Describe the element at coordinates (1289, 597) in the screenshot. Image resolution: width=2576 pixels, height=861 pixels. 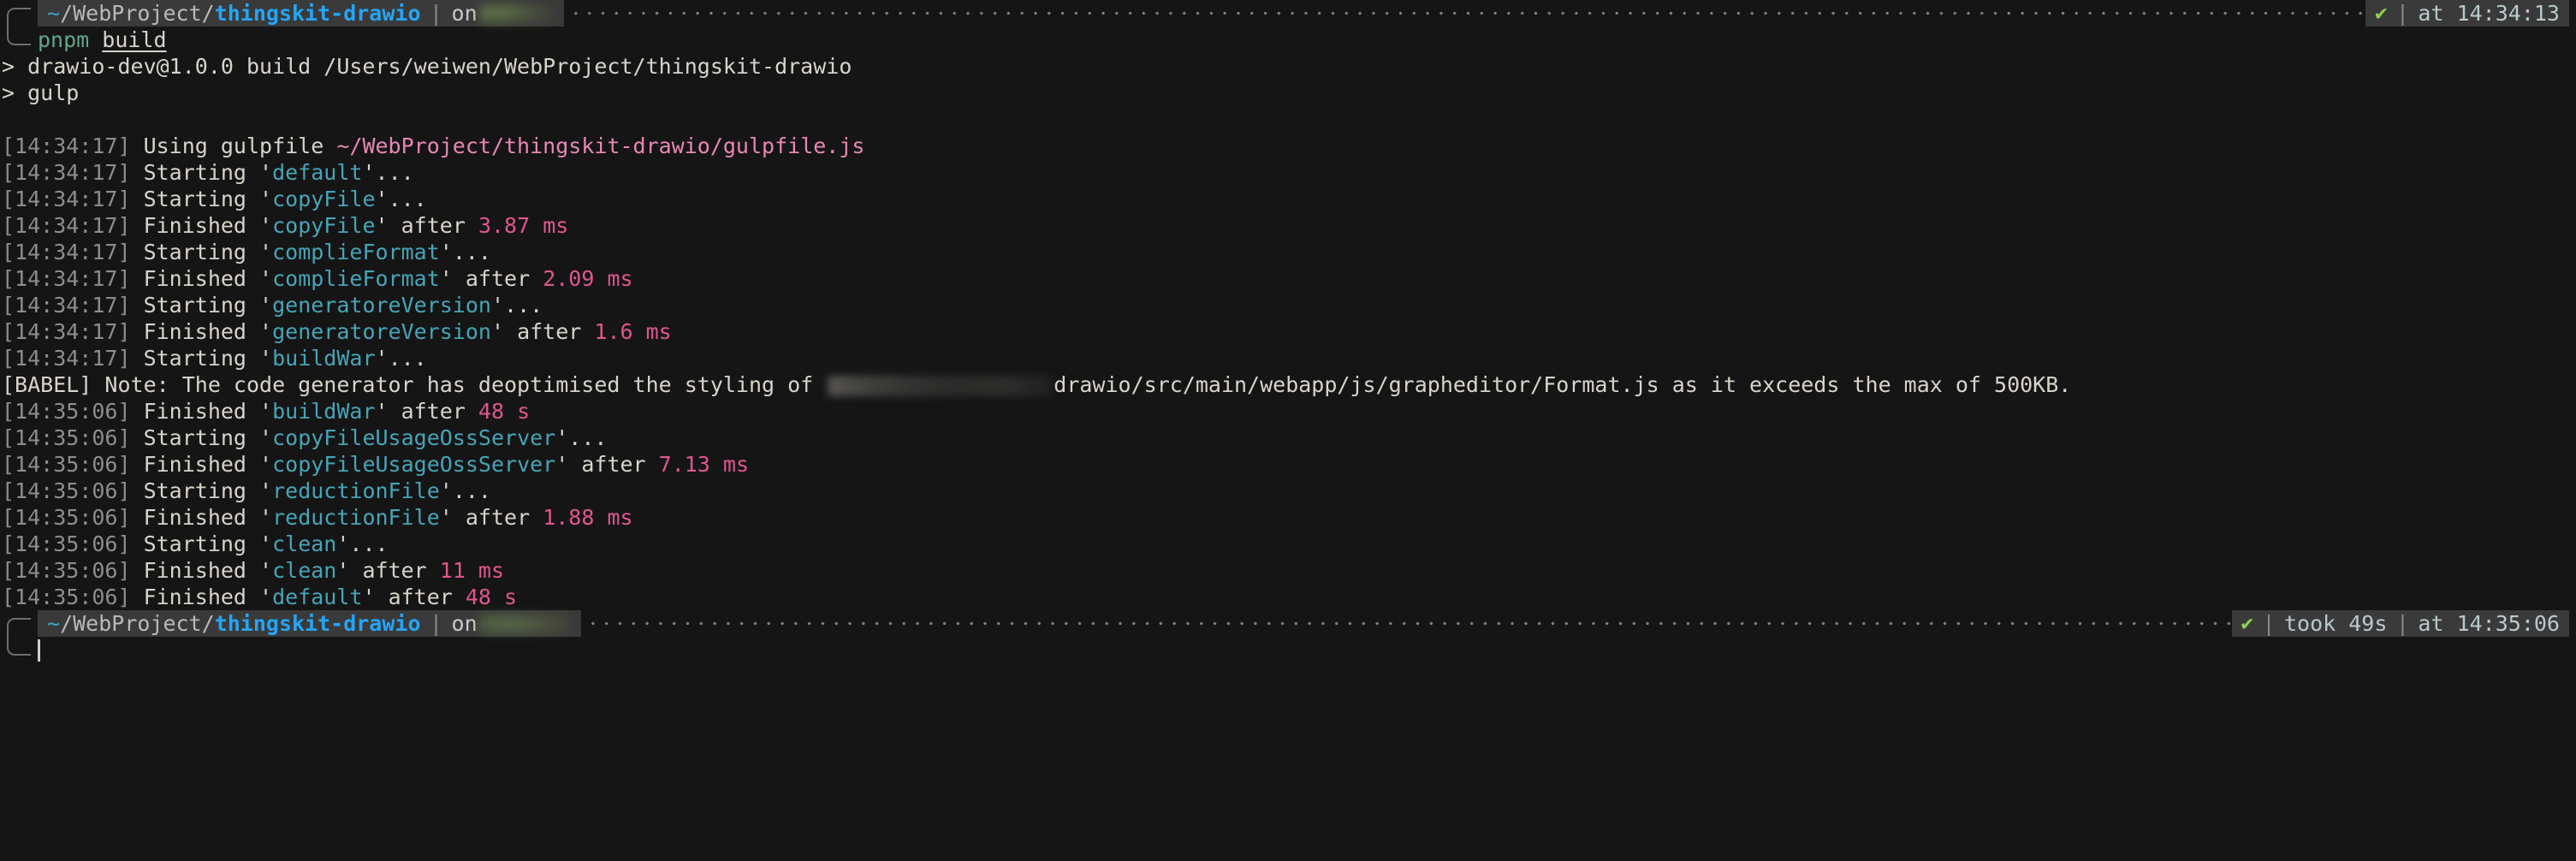
I see `output-line: [14:35:06] Finished 'default' after 48 s` at that location.